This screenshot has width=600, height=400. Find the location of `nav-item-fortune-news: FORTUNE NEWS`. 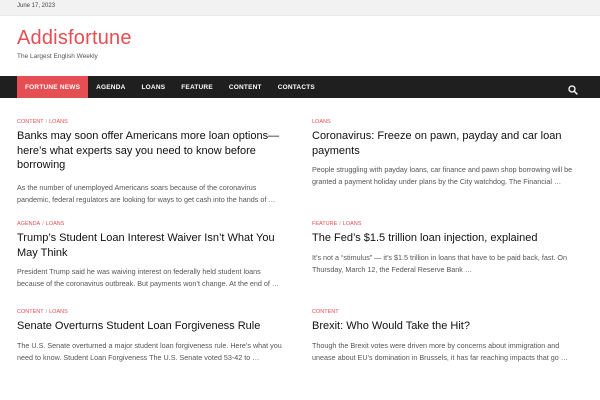

nav-item-fortune-news: FORTUNE NEWS is located at coordinates (53, 87).